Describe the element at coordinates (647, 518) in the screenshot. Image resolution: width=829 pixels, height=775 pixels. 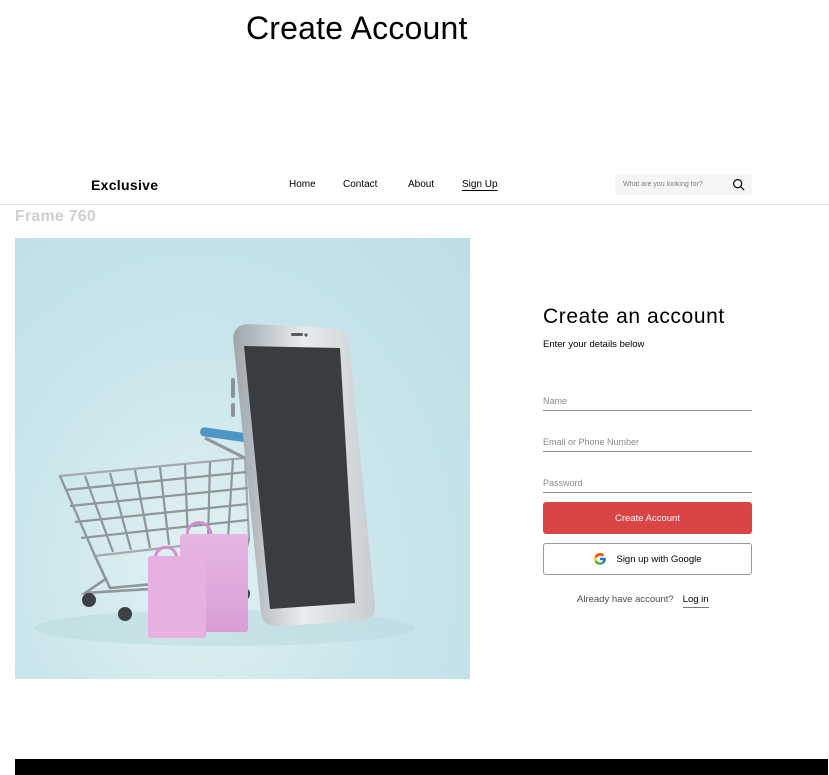
I see `create-account-button: Create Account` at that location.